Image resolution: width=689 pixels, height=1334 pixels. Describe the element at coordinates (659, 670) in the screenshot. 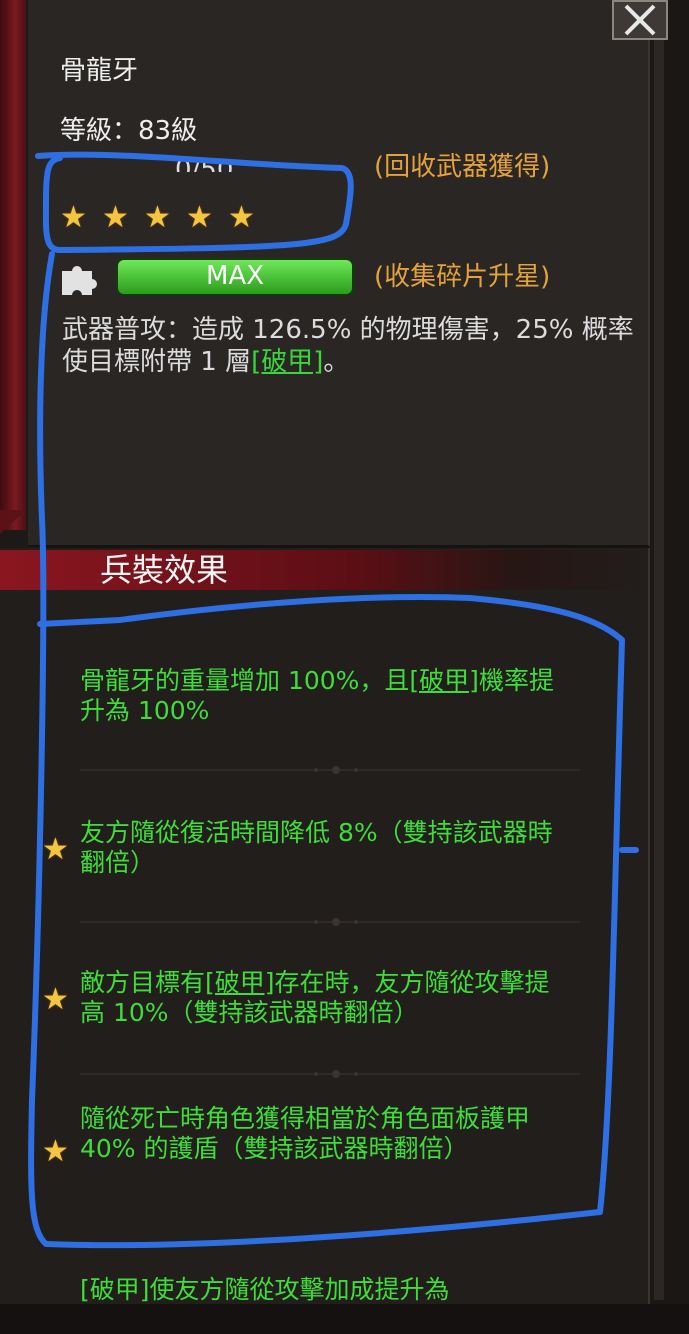

I see `scrollbar` at that location.